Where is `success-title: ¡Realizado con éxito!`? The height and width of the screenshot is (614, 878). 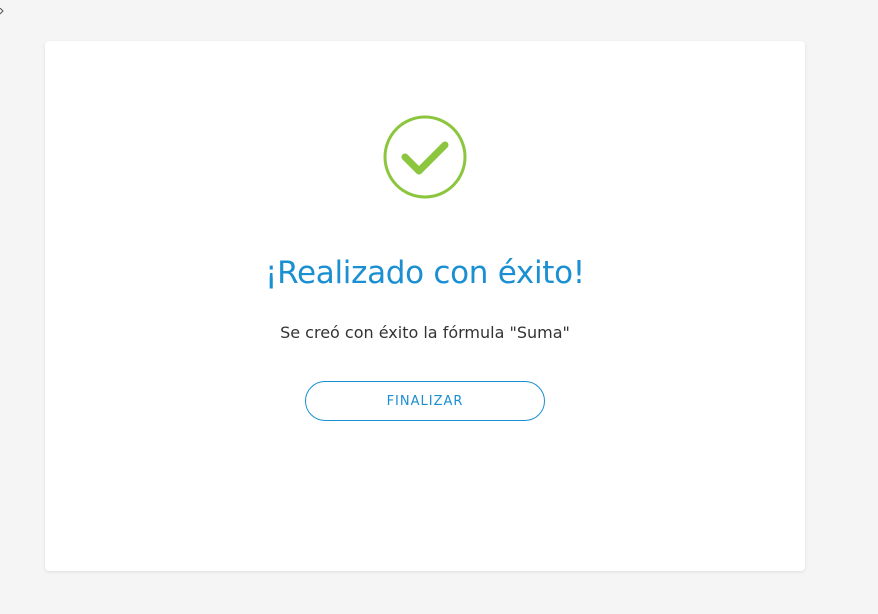 success-title: ¡Realizado con éxito! is located at coordinates (425, 273).